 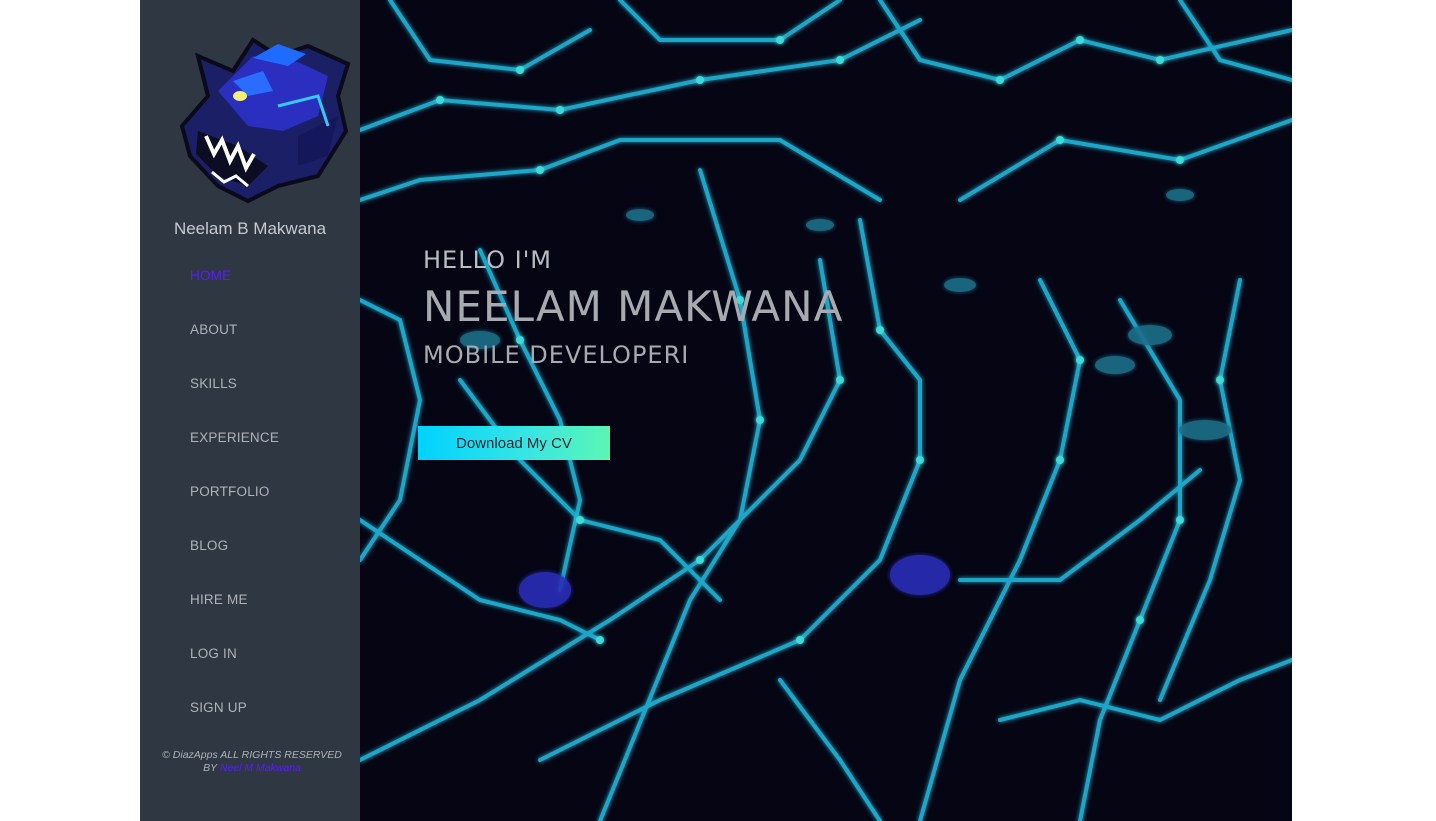 I want to click on nav-link-about: ABOUT, so click(x=234, y=329).